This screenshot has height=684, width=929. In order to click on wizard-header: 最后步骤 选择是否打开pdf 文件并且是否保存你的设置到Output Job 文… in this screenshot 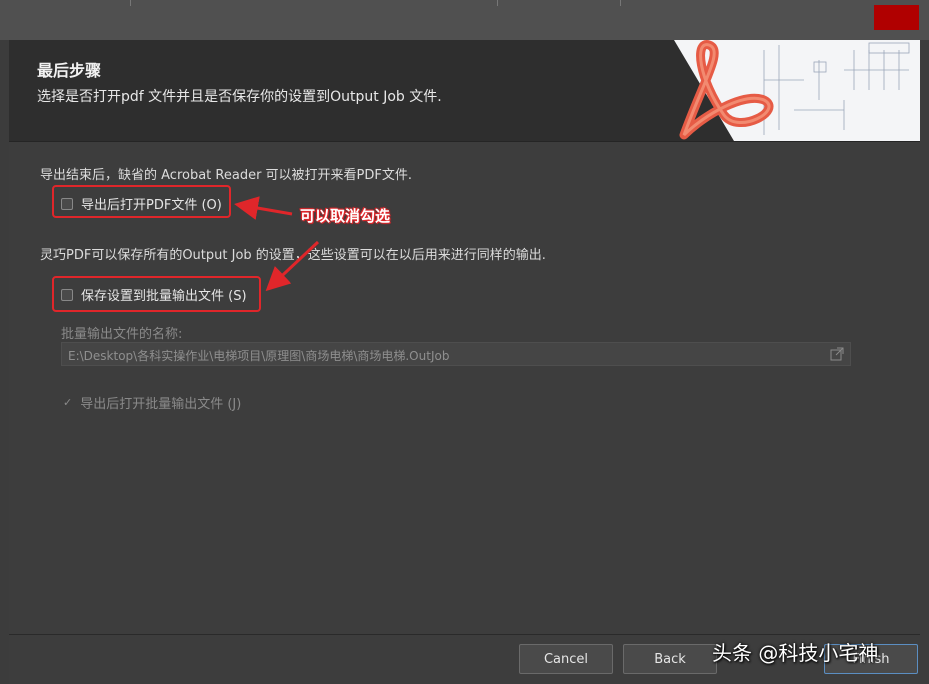, I will do `click(464, 91)`.